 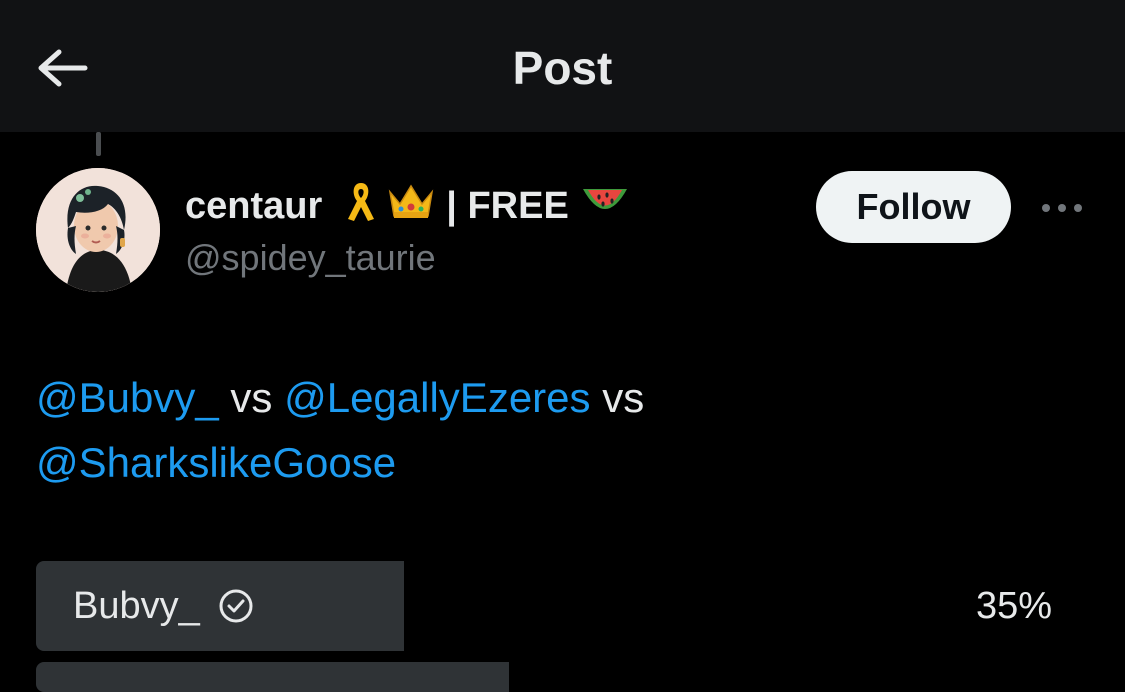 What do you see at coordinates (236, 606) in the screenshot?
I see `check-circle-icon` at bounding box center [236, 606].